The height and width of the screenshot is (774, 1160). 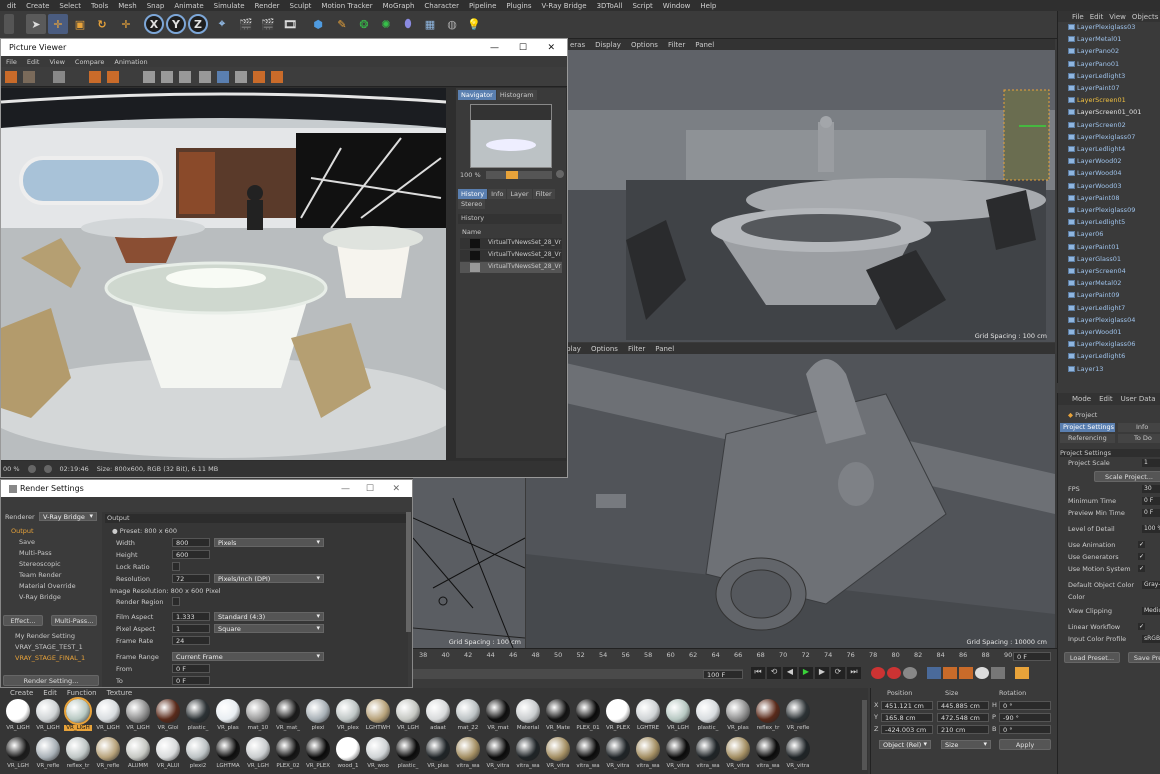 I want to click on object-item: LayerScreen04, so click(x=1097, y=271).